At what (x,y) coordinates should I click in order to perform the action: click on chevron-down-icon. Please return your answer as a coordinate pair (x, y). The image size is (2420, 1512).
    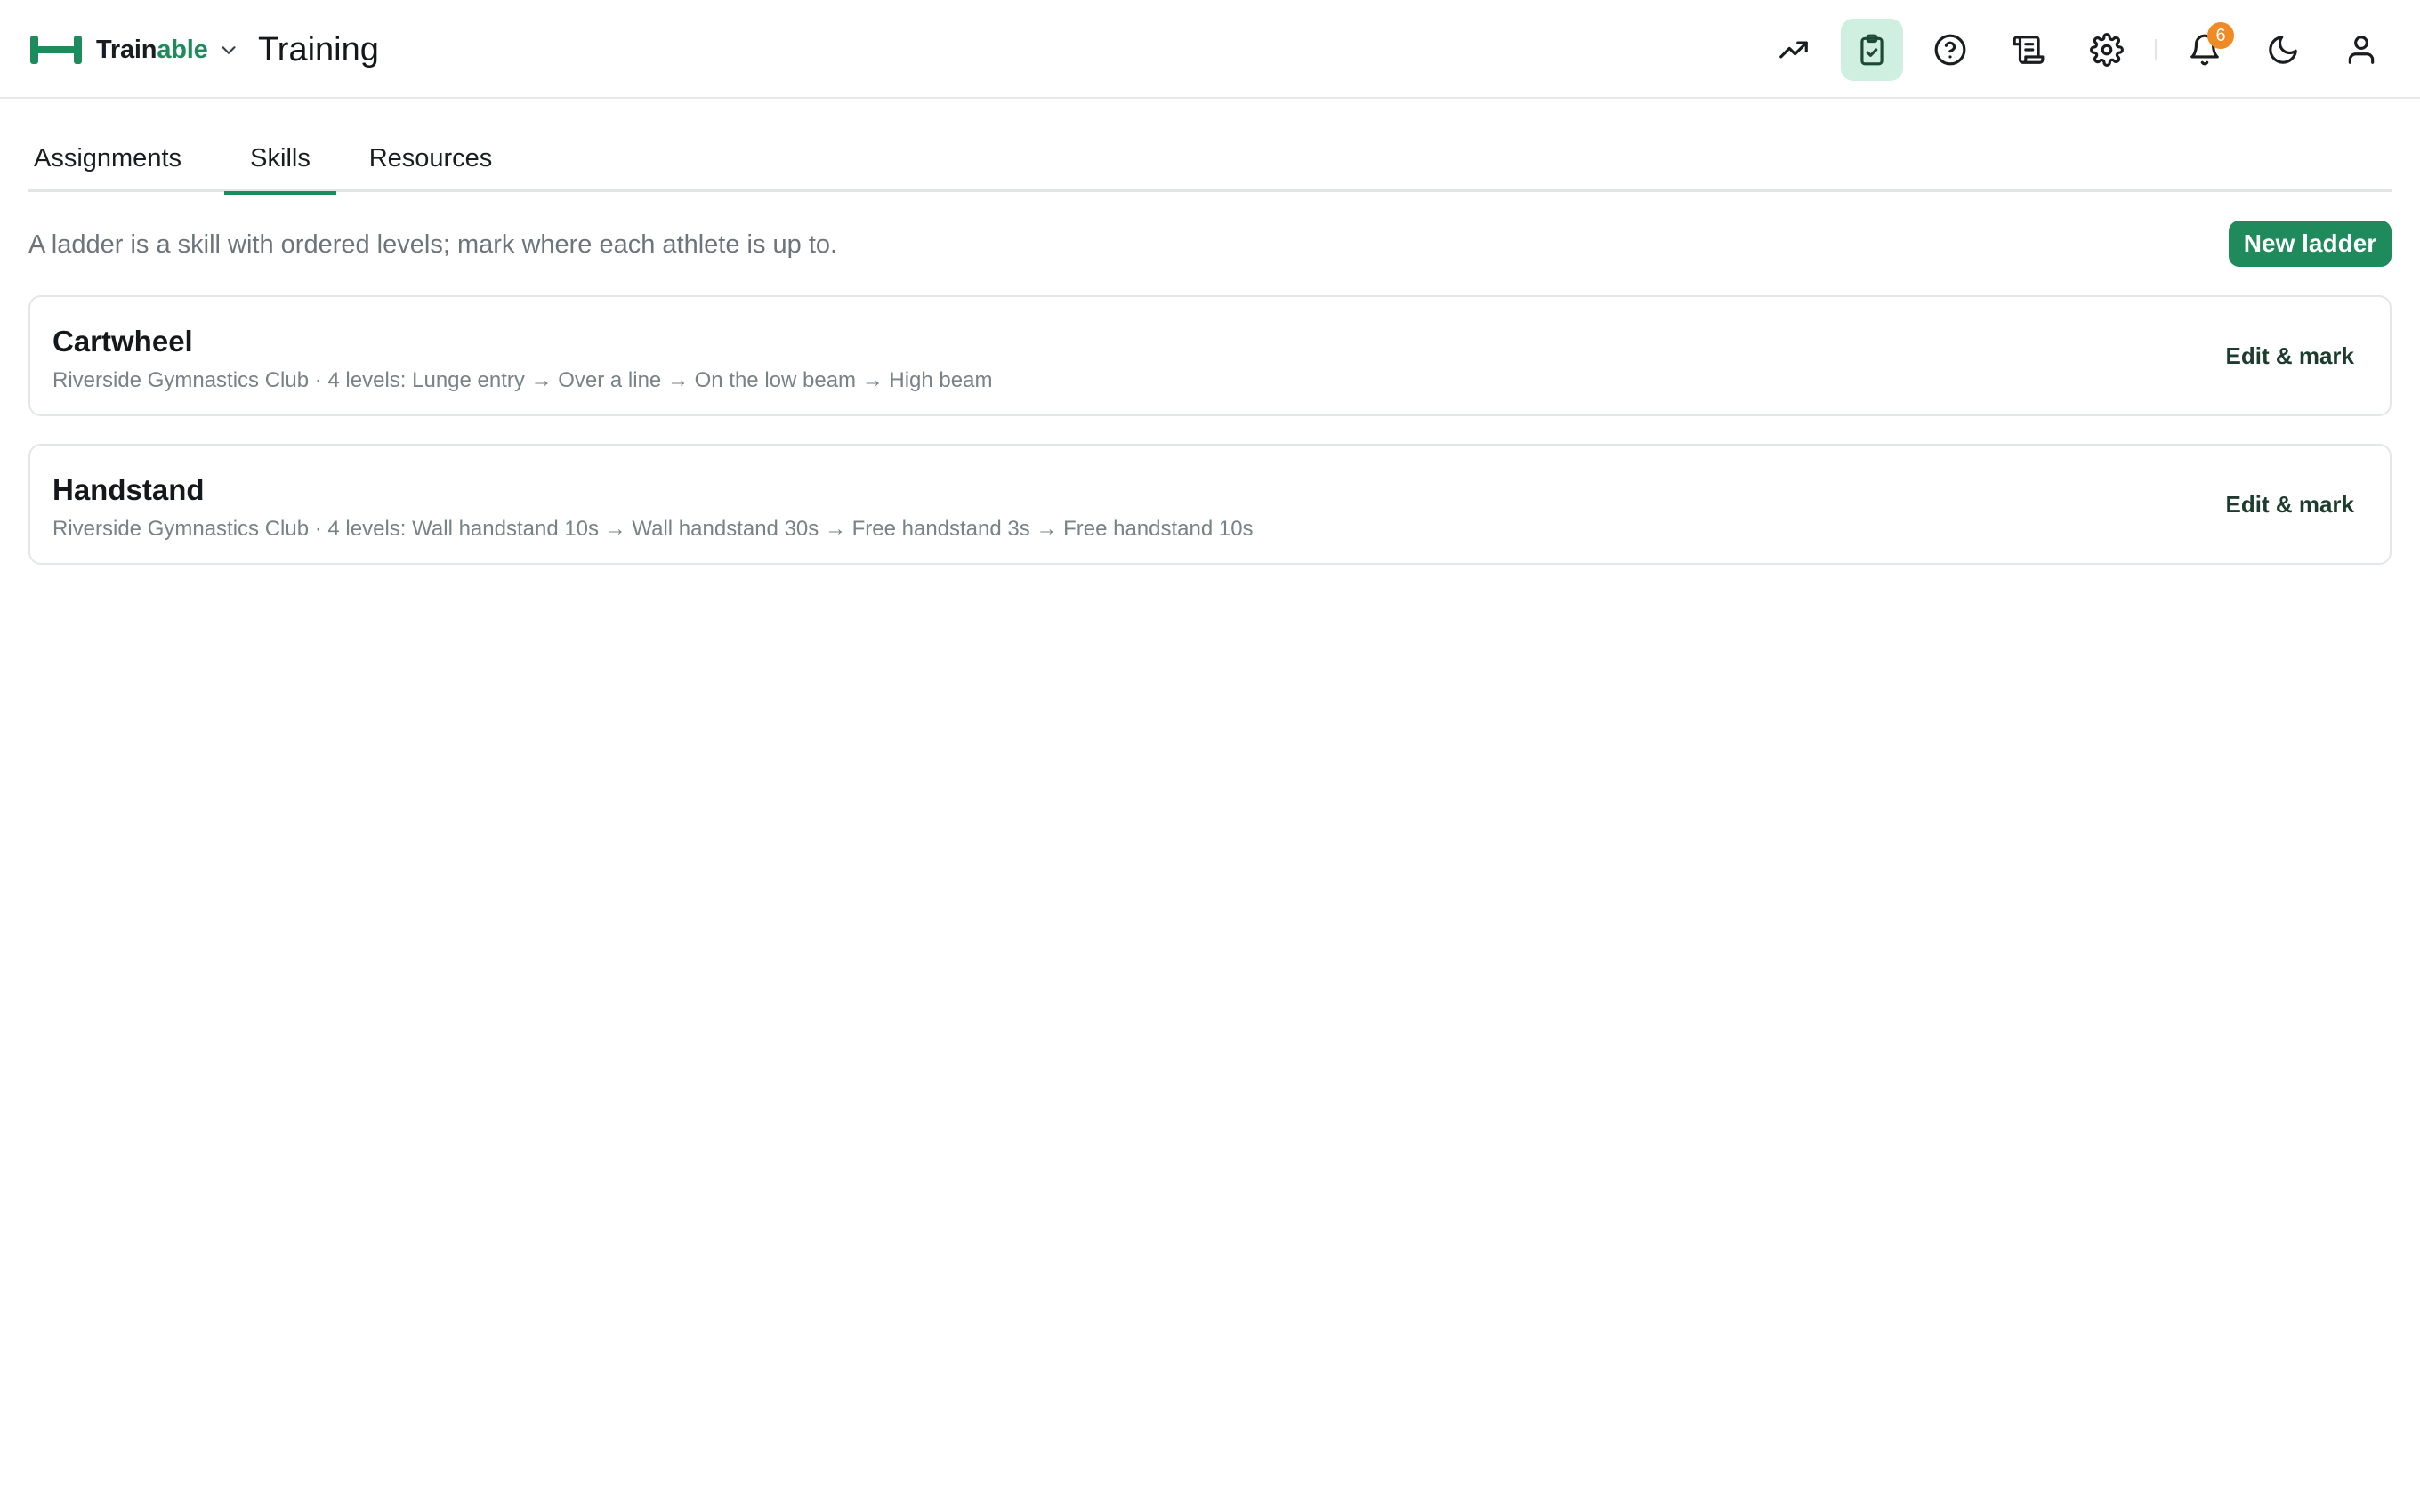
    Looking at the image, I should click on (229, 50).